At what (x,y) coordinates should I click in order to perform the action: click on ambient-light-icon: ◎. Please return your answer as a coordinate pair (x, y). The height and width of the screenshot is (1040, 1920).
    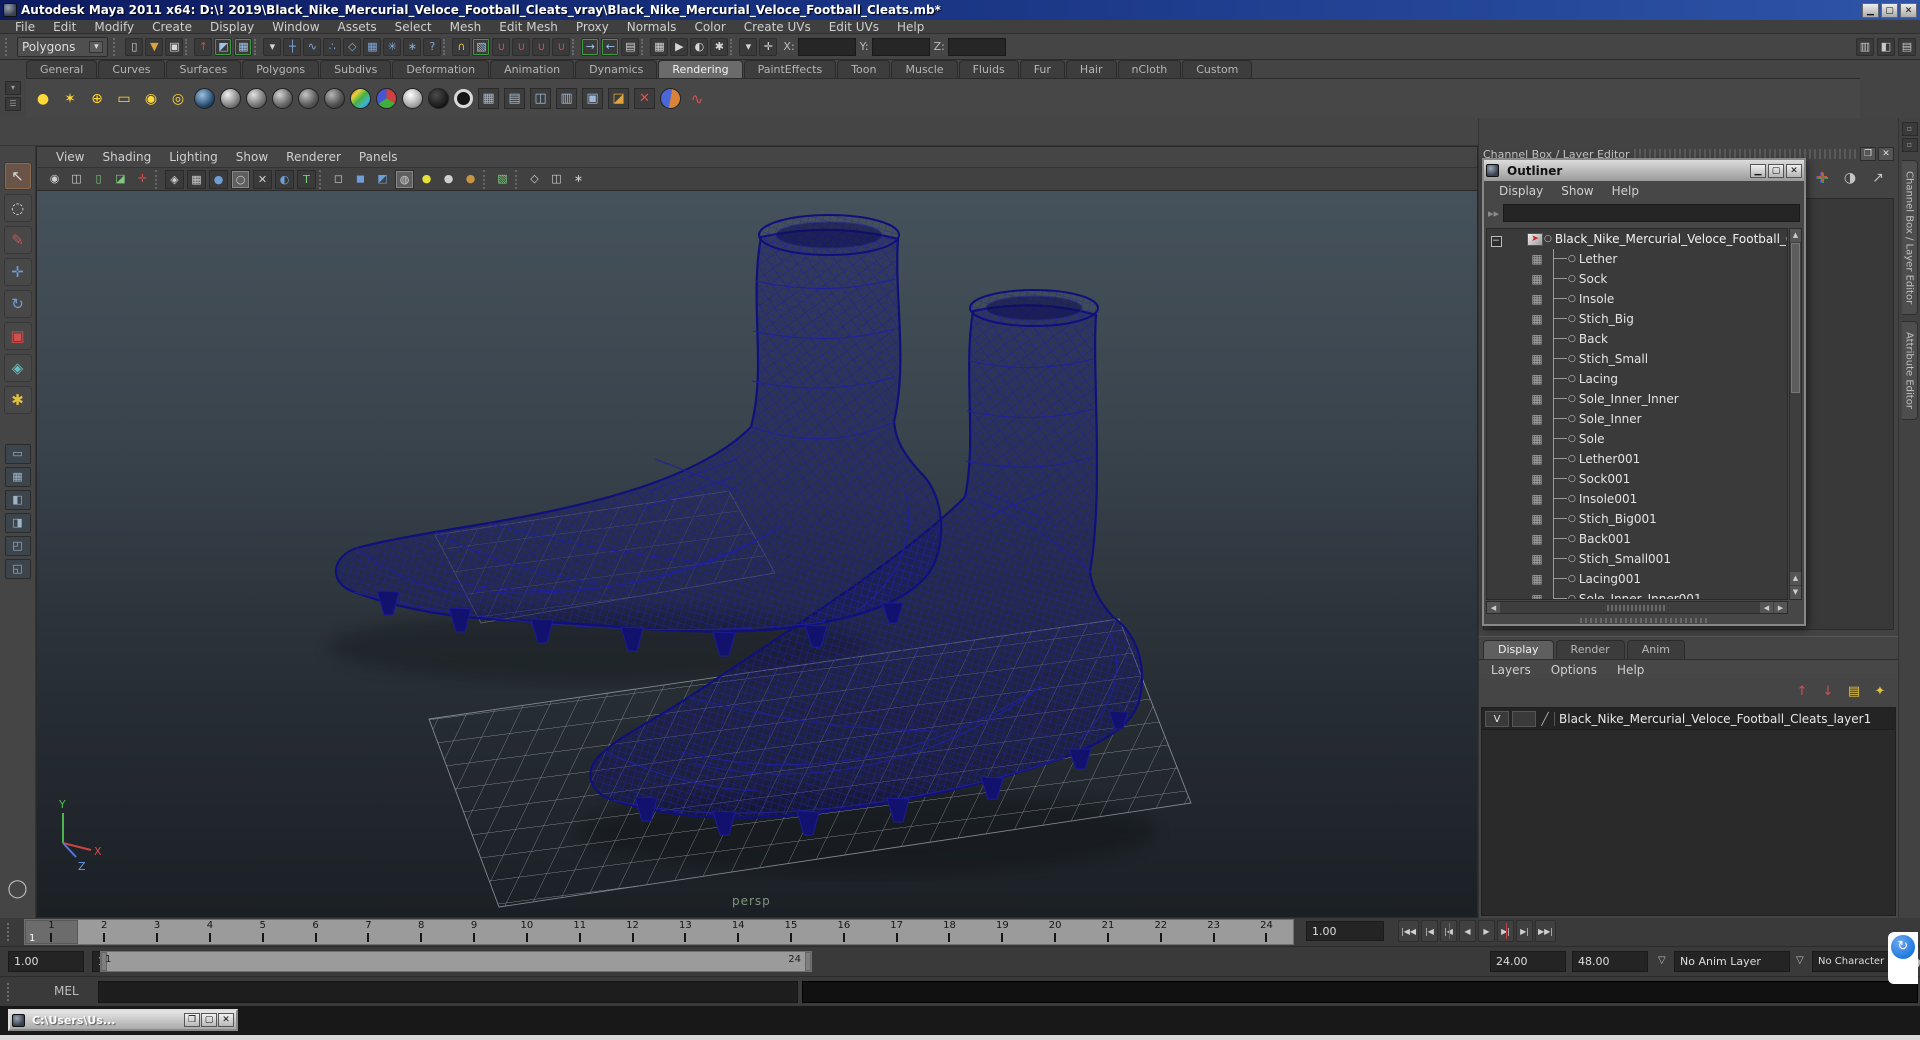
    Looking at the image, I should click on (178, 99).